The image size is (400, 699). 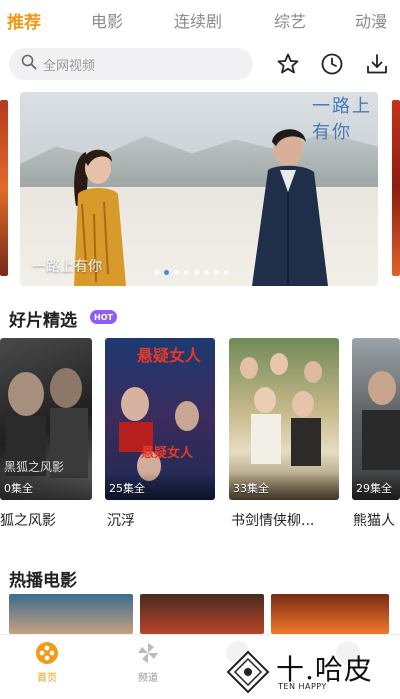 What do you see at coordinates (121, 520) in the screenshot?
I see `poster-title-2: 沉浮` at bounding box center [121, 520].